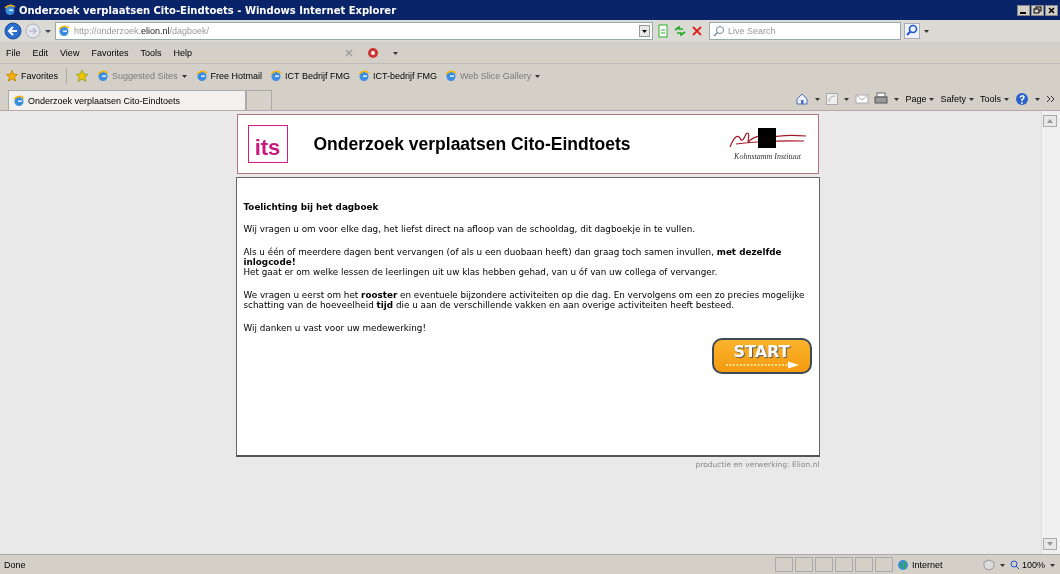  I want to click on star-icon, so click(12, 76).